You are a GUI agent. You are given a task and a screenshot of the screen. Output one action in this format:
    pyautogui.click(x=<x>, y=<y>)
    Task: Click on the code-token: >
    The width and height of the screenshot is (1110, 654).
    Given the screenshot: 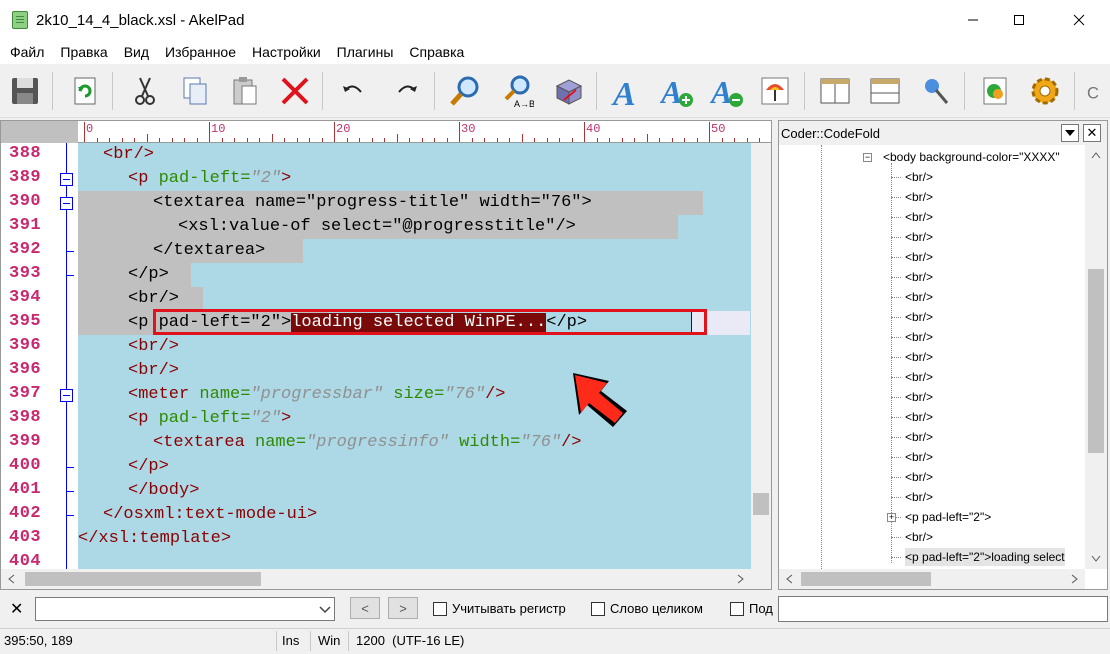 What is the action you would take?
    pyautogui.click(x=286, y=418)
    